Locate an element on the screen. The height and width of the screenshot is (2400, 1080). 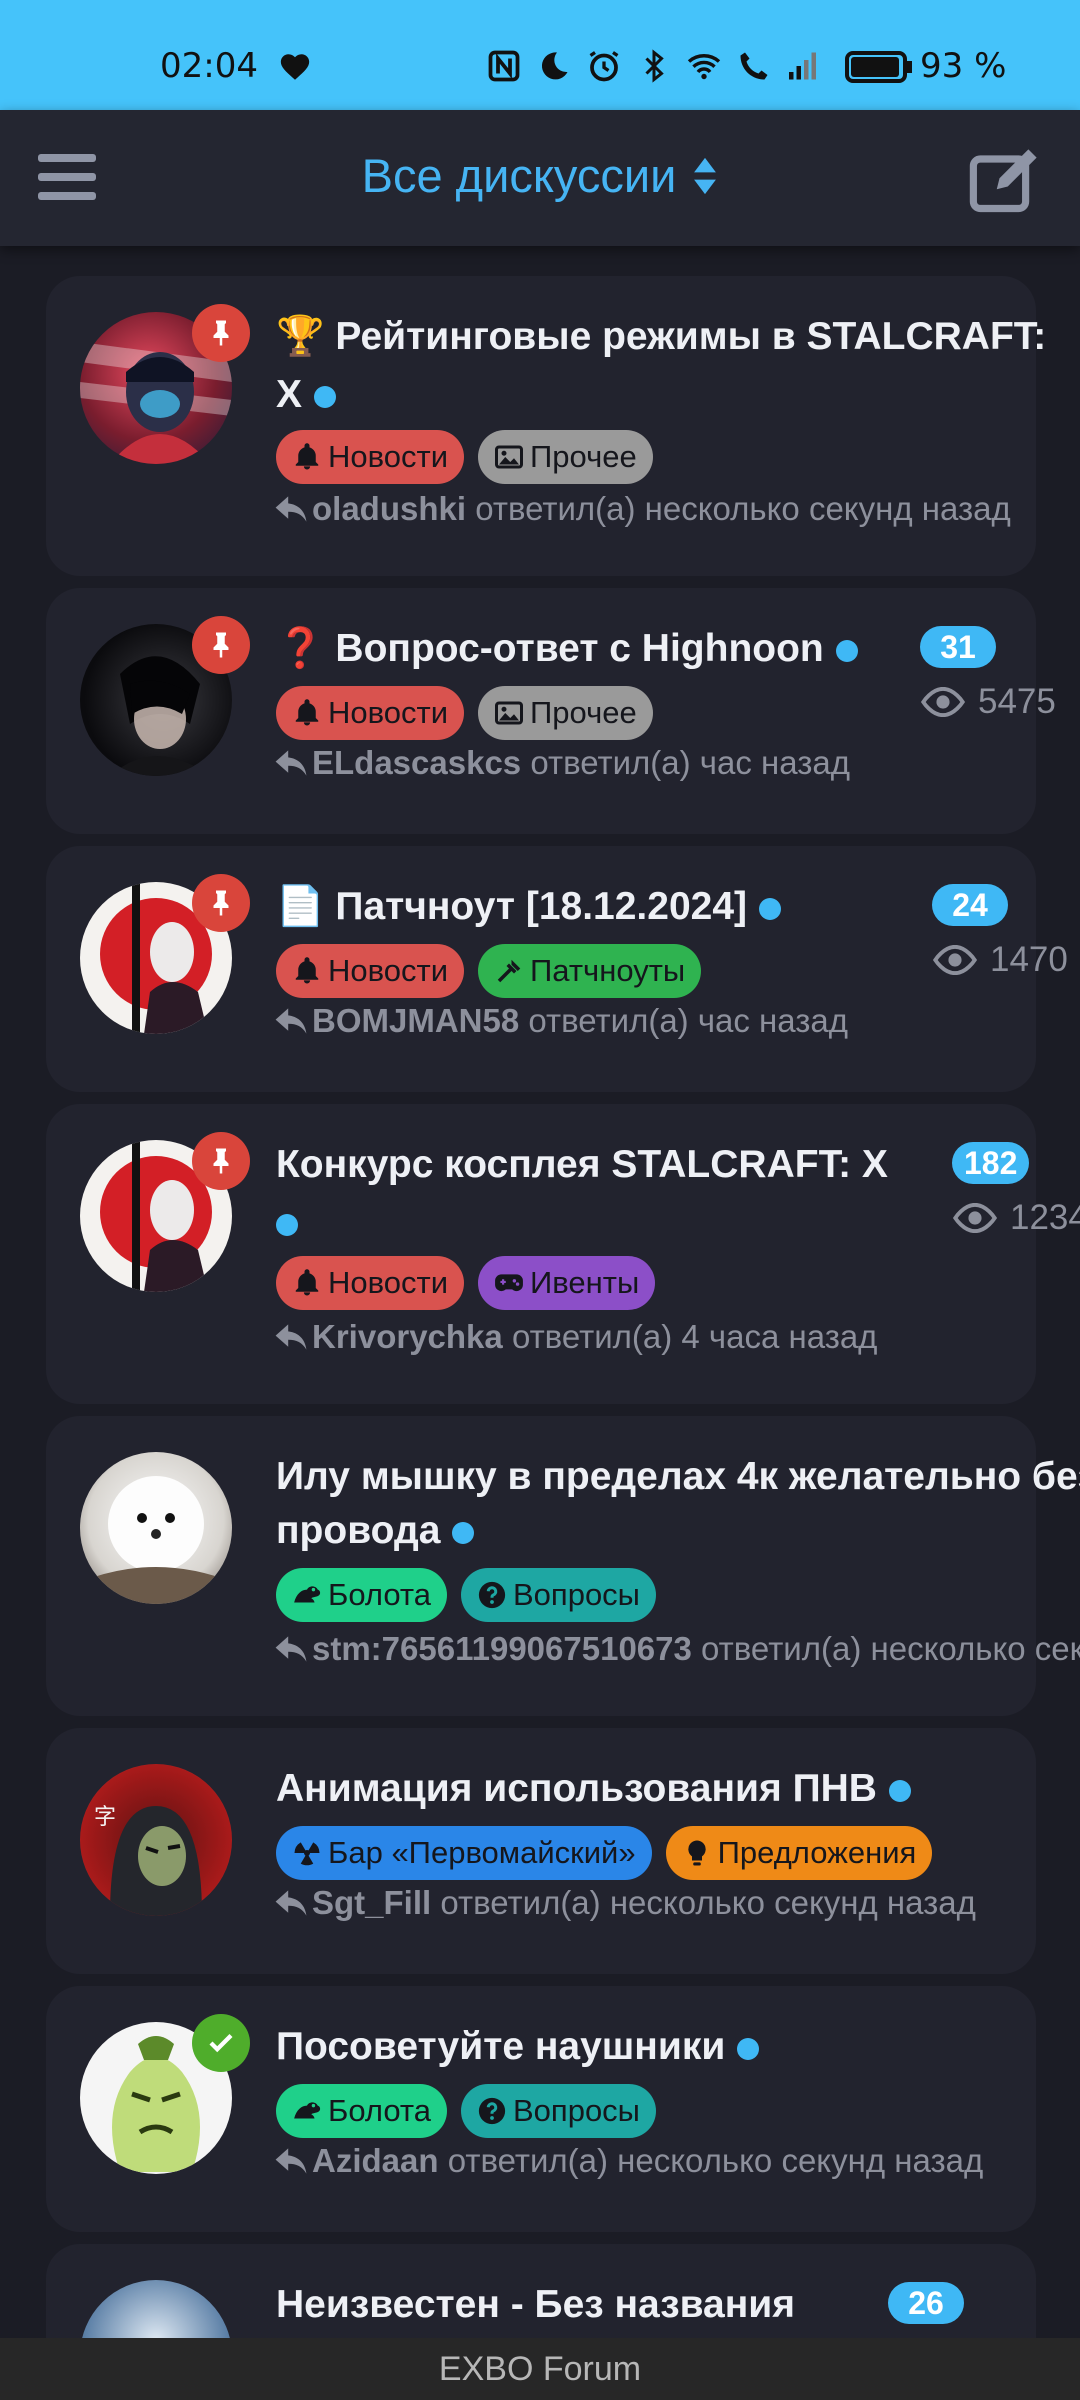
discussion-title: ❓ Вопрос-ответ с Highnoon is located at coordinates (567, 649).